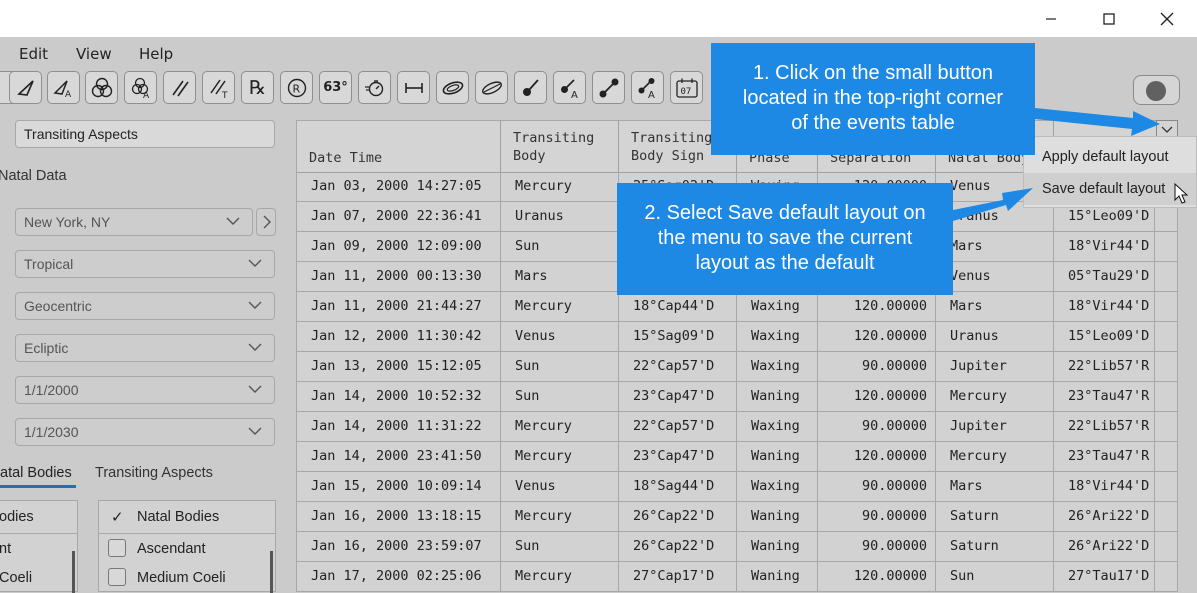 The width and height of the screenshot is (1197, 593). I want to click on span-button, so click(413, 87).